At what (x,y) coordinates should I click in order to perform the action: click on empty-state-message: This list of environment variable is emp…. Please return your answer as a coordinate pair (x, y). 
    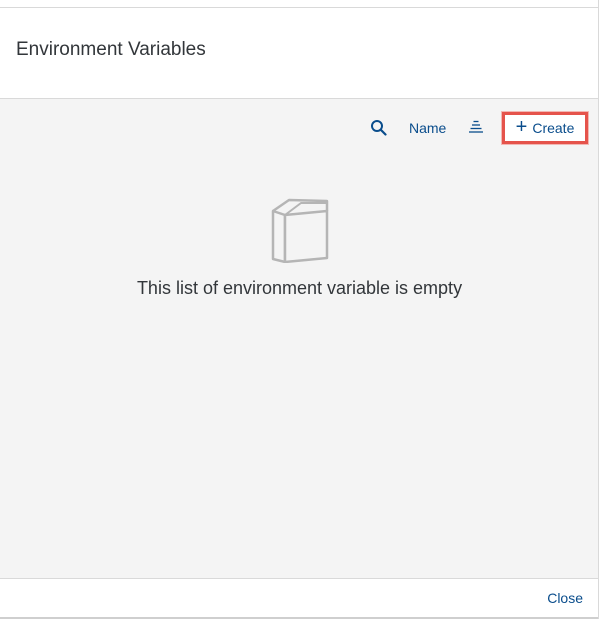
    Looking at the image, I should click on (299, 288).